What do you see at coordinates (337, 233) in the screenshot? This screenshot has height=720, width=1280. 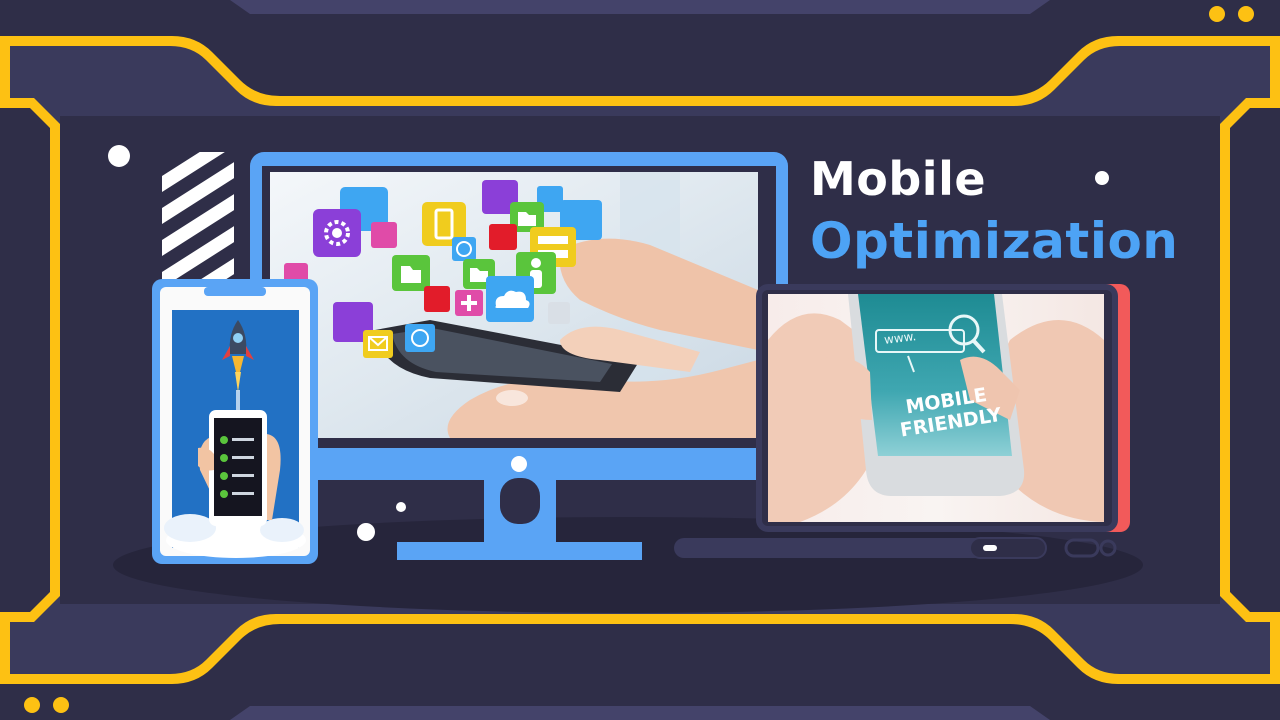 I see `gear-icon` at bounding box center [337, 233].